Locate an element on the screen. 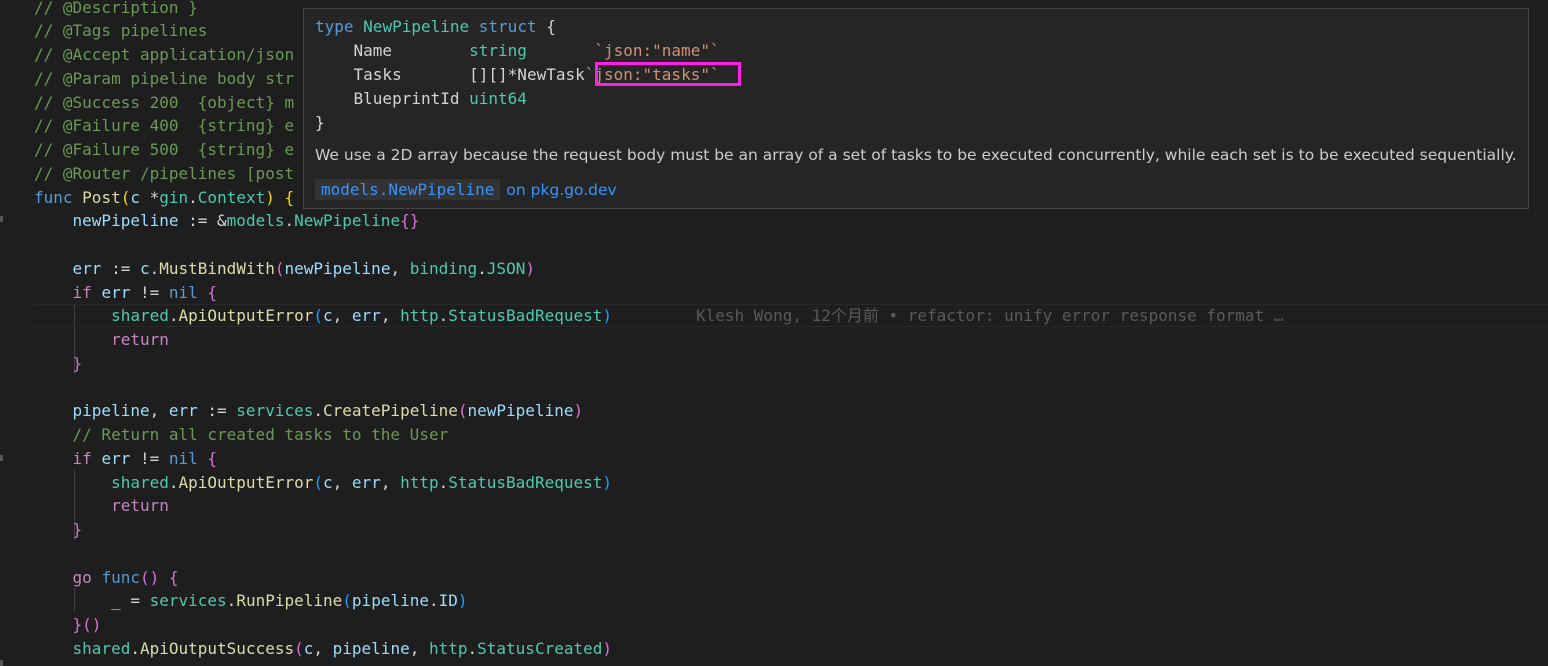 The image size is (1548, 666). param-type: Context is located at coordinates (231, 197).